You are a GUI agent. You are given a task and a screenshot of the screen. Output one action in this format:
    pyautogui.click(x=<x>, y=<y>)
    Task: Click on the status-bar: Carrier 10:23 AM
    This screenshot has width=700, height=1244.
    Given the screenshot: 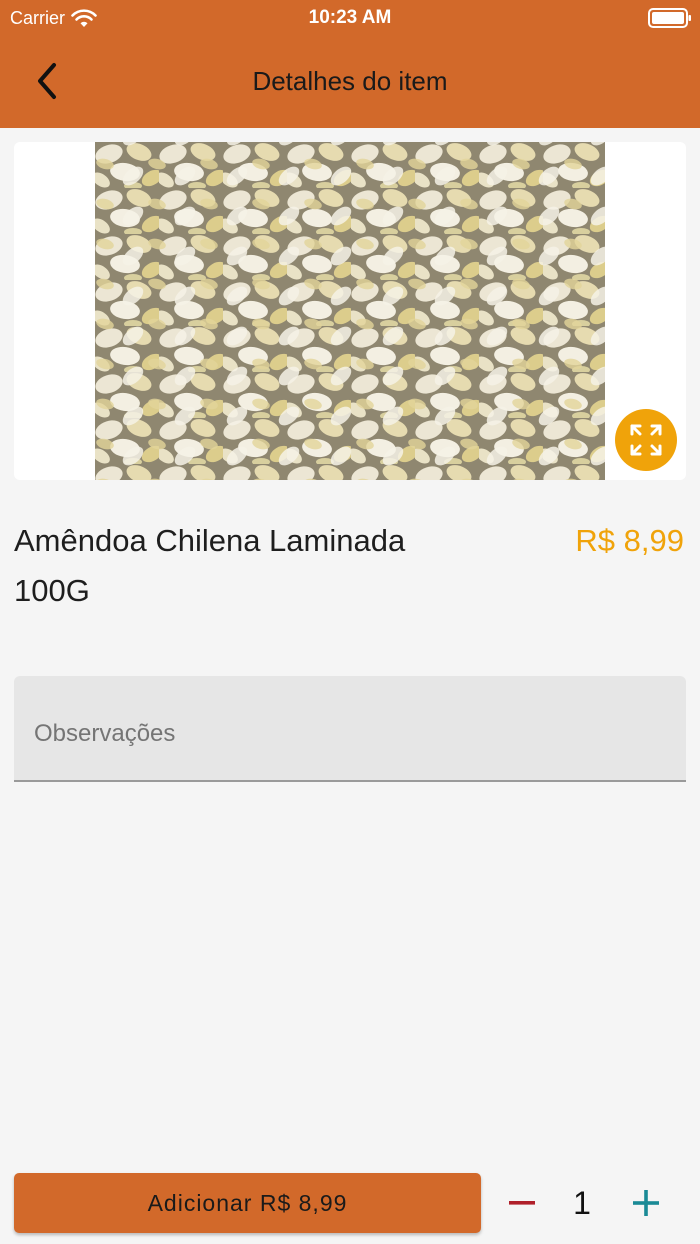 What is the action you would take?
    pyautogui.click(x=350, y=18)
    